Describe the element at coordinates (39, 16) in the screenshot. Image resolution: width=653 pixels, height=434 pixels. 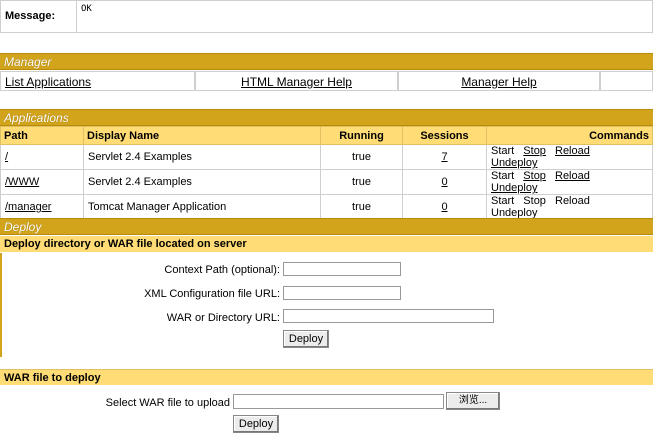
I see `message-label: Message:` at that location.